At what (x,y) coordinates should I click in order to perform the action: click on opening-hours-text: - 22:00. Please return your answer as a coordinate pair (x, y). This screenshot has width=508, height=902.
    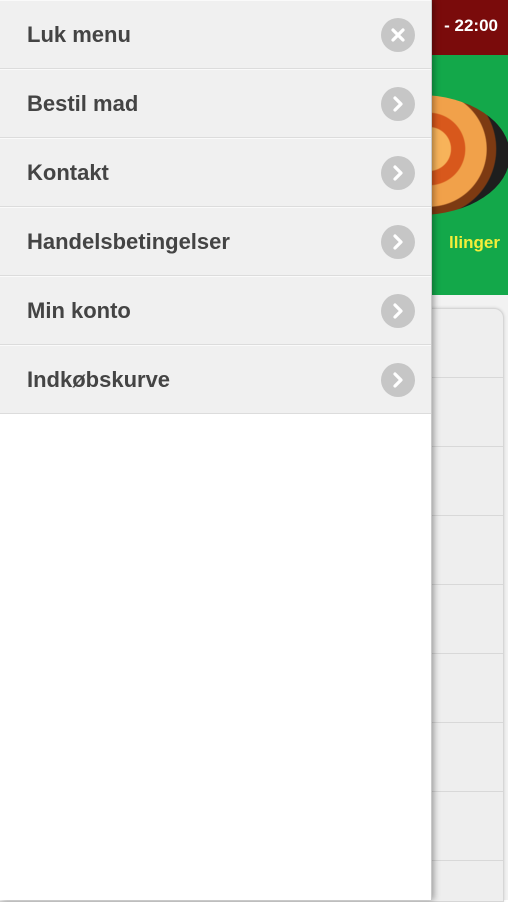
    Looking at the image, I should click on (471, 25).